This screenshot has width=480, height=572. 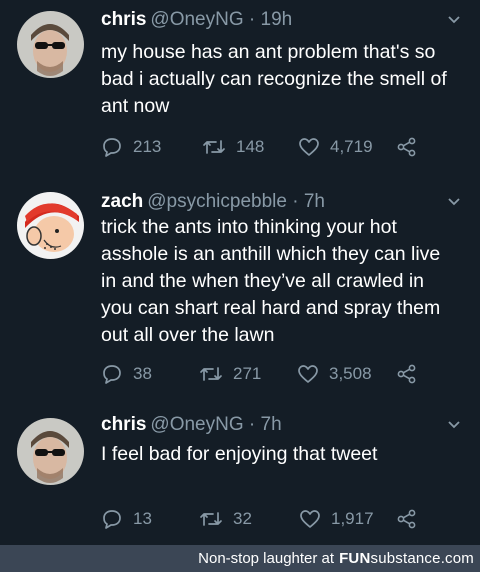 What do you see at coordinates (126, 519) in the screenshot?
I see `reply-button: 13` at bounding box center [126, 519].